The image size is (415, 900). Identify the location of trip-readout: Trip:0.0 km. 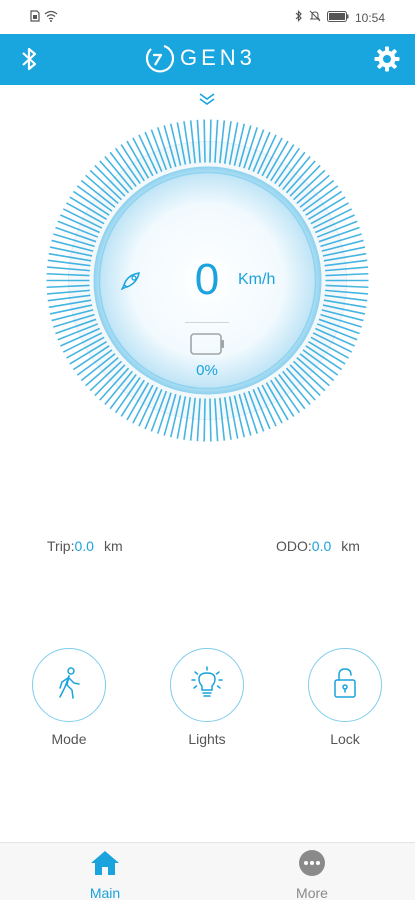
(85, 546).